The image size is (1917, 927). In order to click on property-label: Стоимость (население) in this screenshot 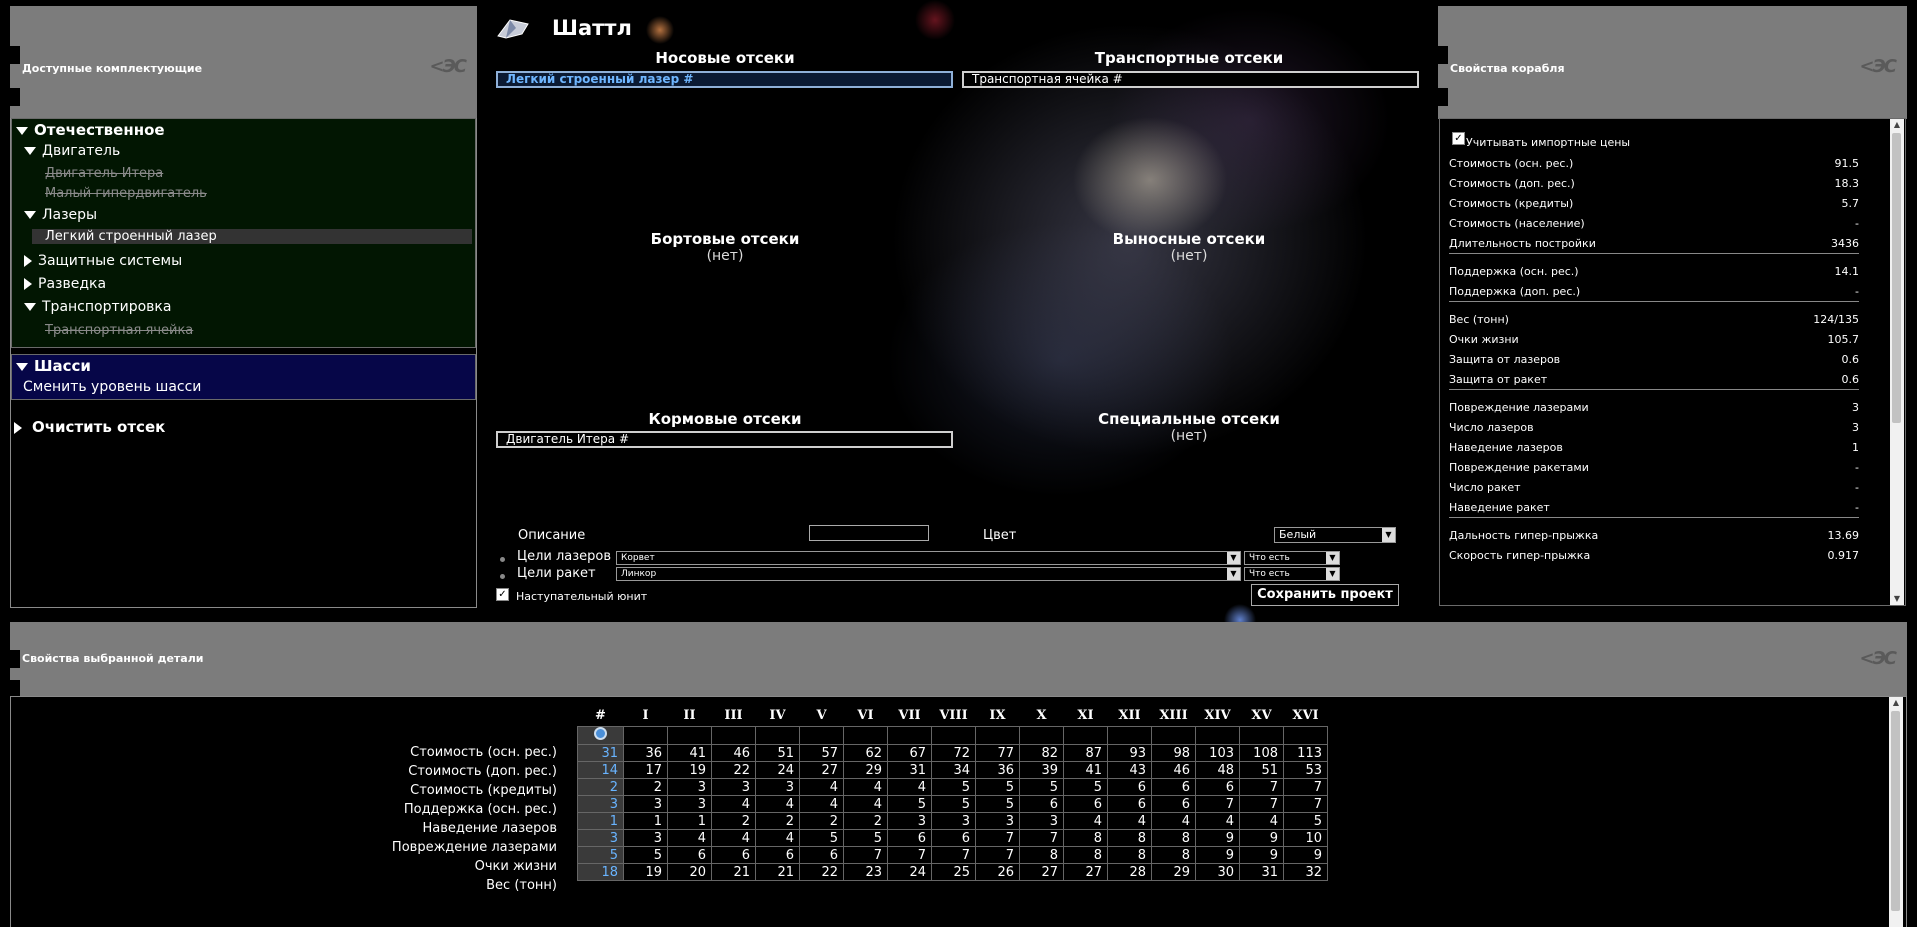, I will do `click(1517, 223)`.